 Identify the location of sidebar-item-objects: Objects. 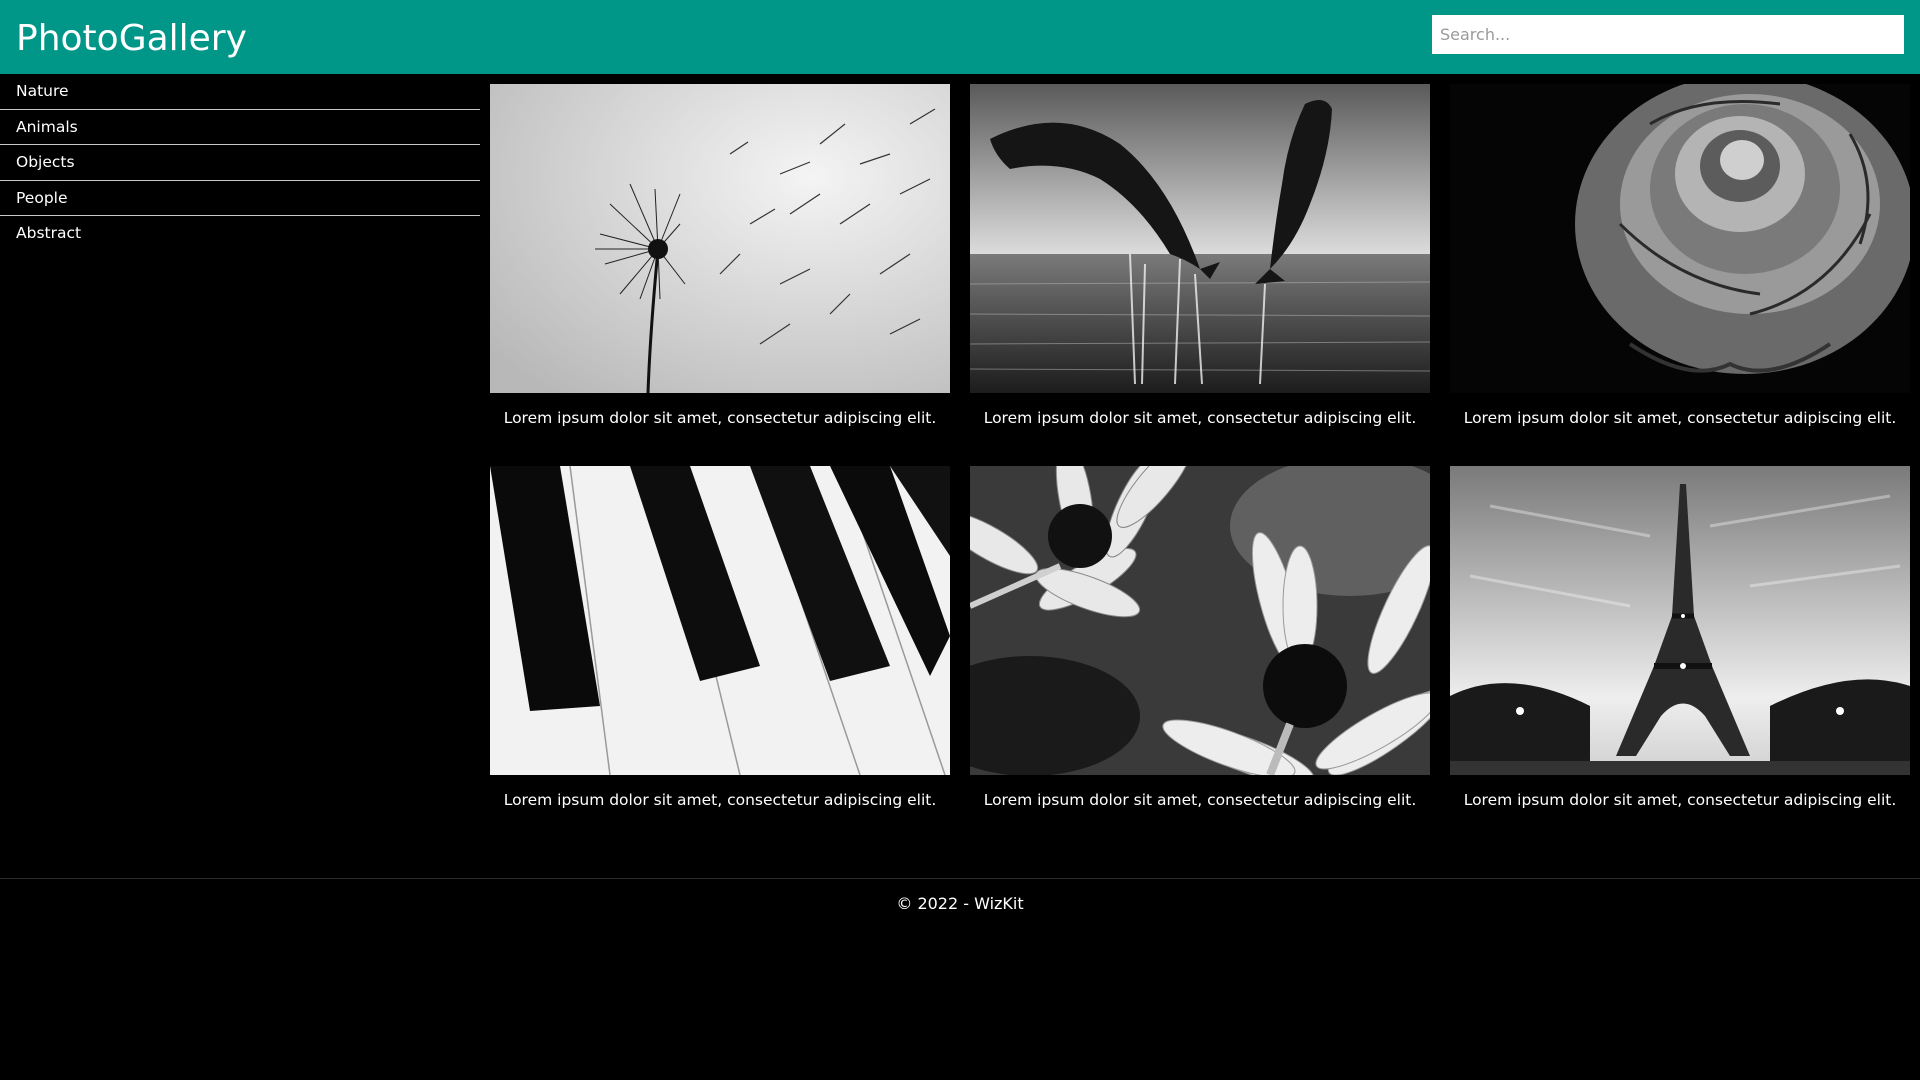
(240, 163).